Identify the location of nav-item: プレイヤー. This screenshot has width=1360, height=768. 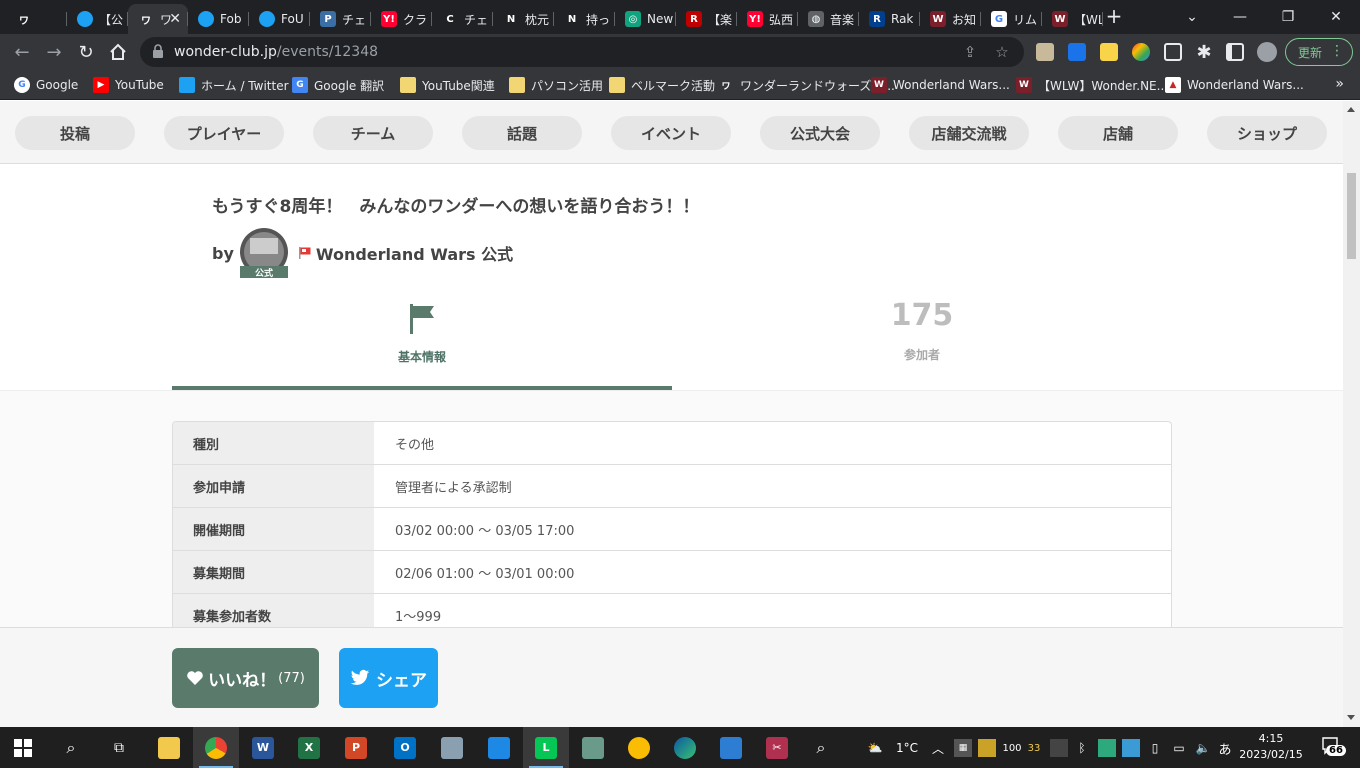
(224, 133).